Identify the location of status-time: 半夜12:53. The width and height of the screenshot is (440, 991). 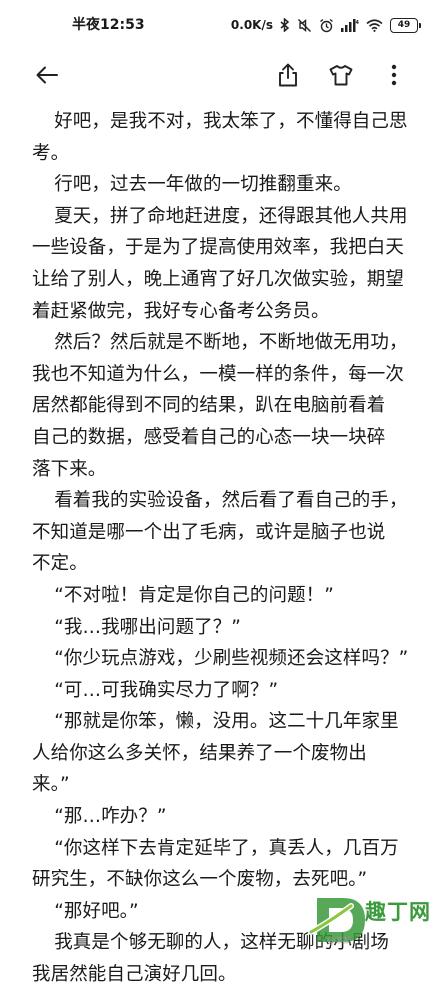
(108, 25).